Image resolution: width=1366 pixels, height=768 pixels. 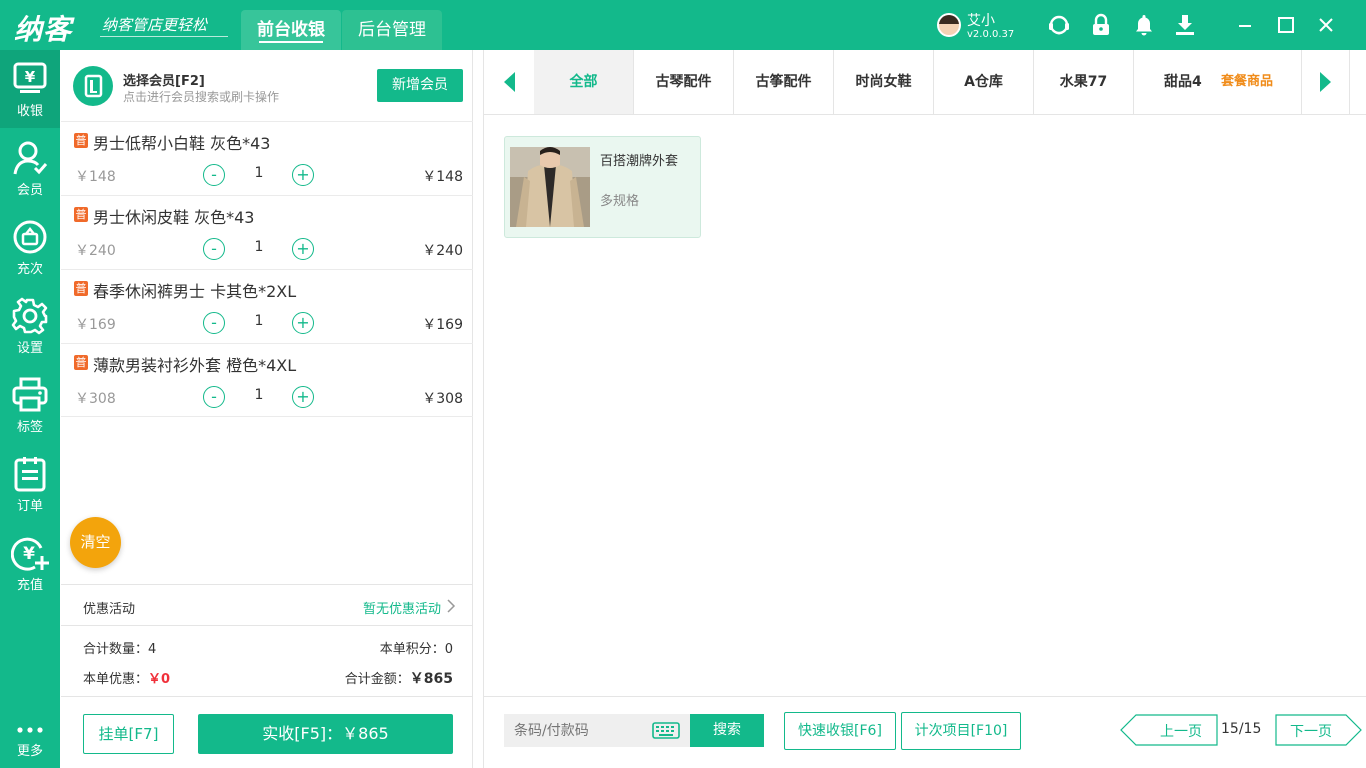 What do you see at coordinates (984, 82) in the screenshot?
I see `category-tab: A仓库` at bounding box center [984, 82].